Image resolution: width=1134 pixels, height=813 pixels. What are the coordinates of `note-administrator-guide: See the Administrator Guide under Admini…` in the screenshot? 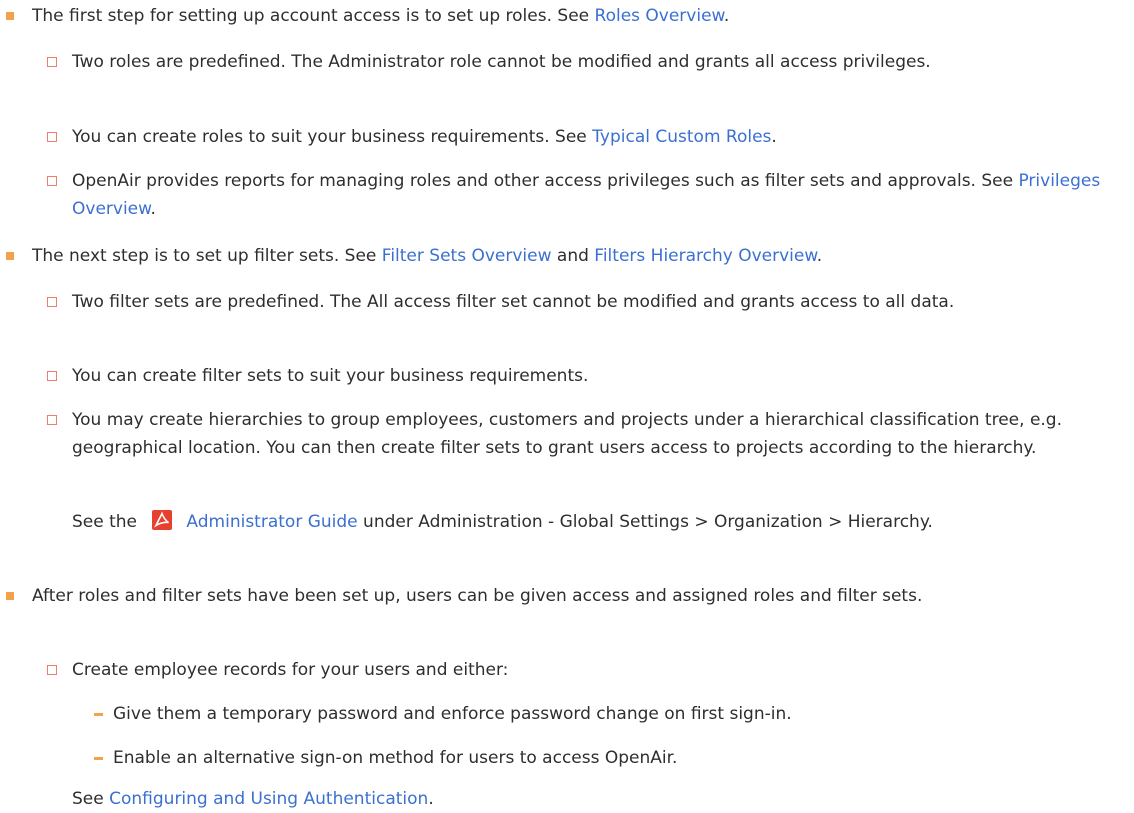 It's located at (592, 522).